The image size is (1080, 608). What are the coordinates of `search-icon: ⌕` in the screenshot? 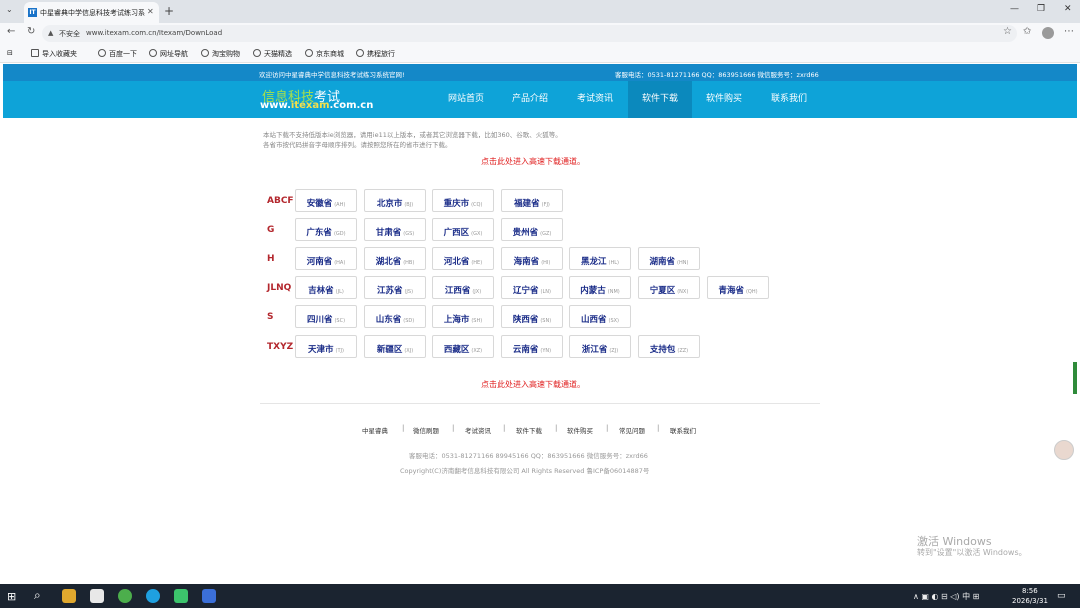 It's located at (37, 595).